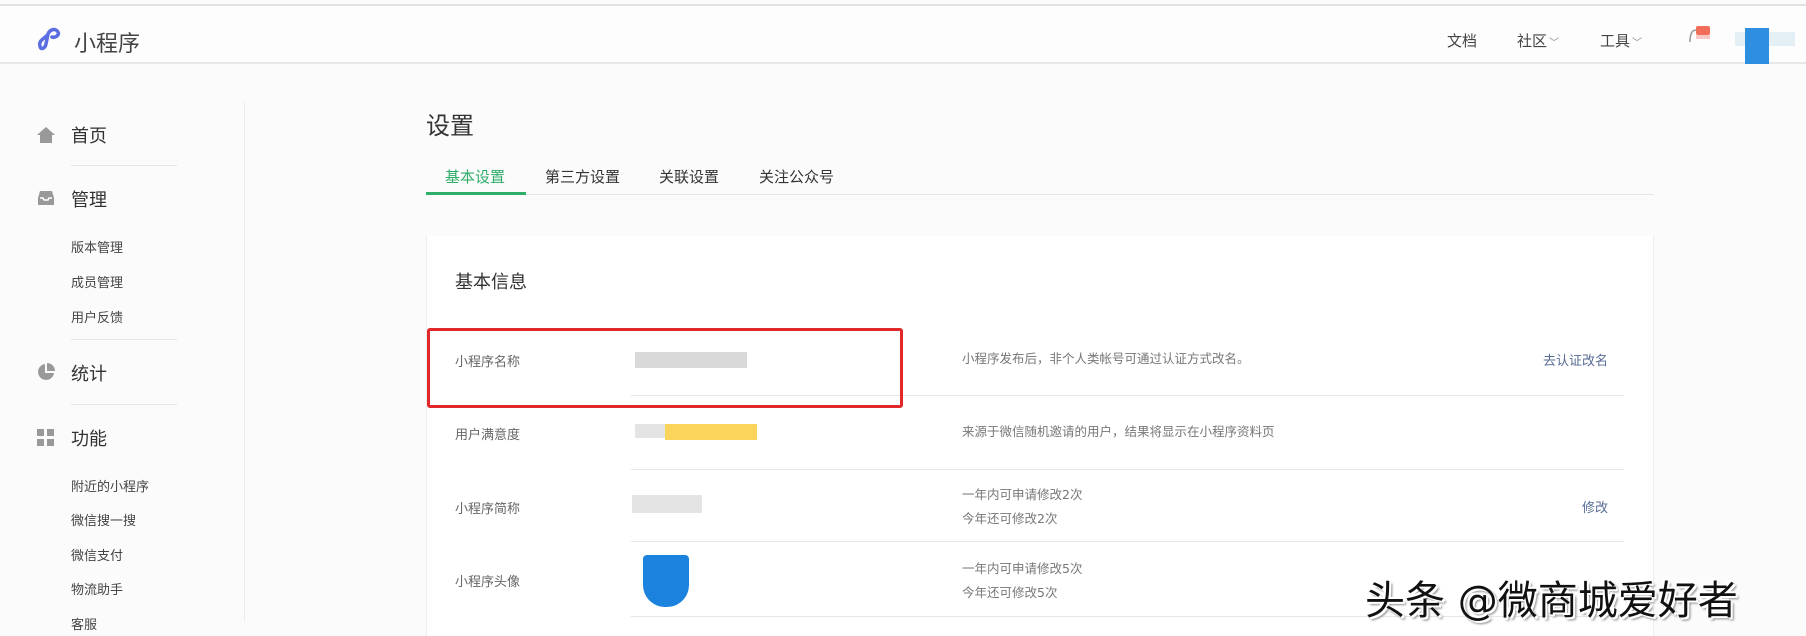 The width and height of the screenshot is (1806, 636). Describe the element at coordinates (476, 193) in the screenshot. I see `active-tab-indicator` at that location.